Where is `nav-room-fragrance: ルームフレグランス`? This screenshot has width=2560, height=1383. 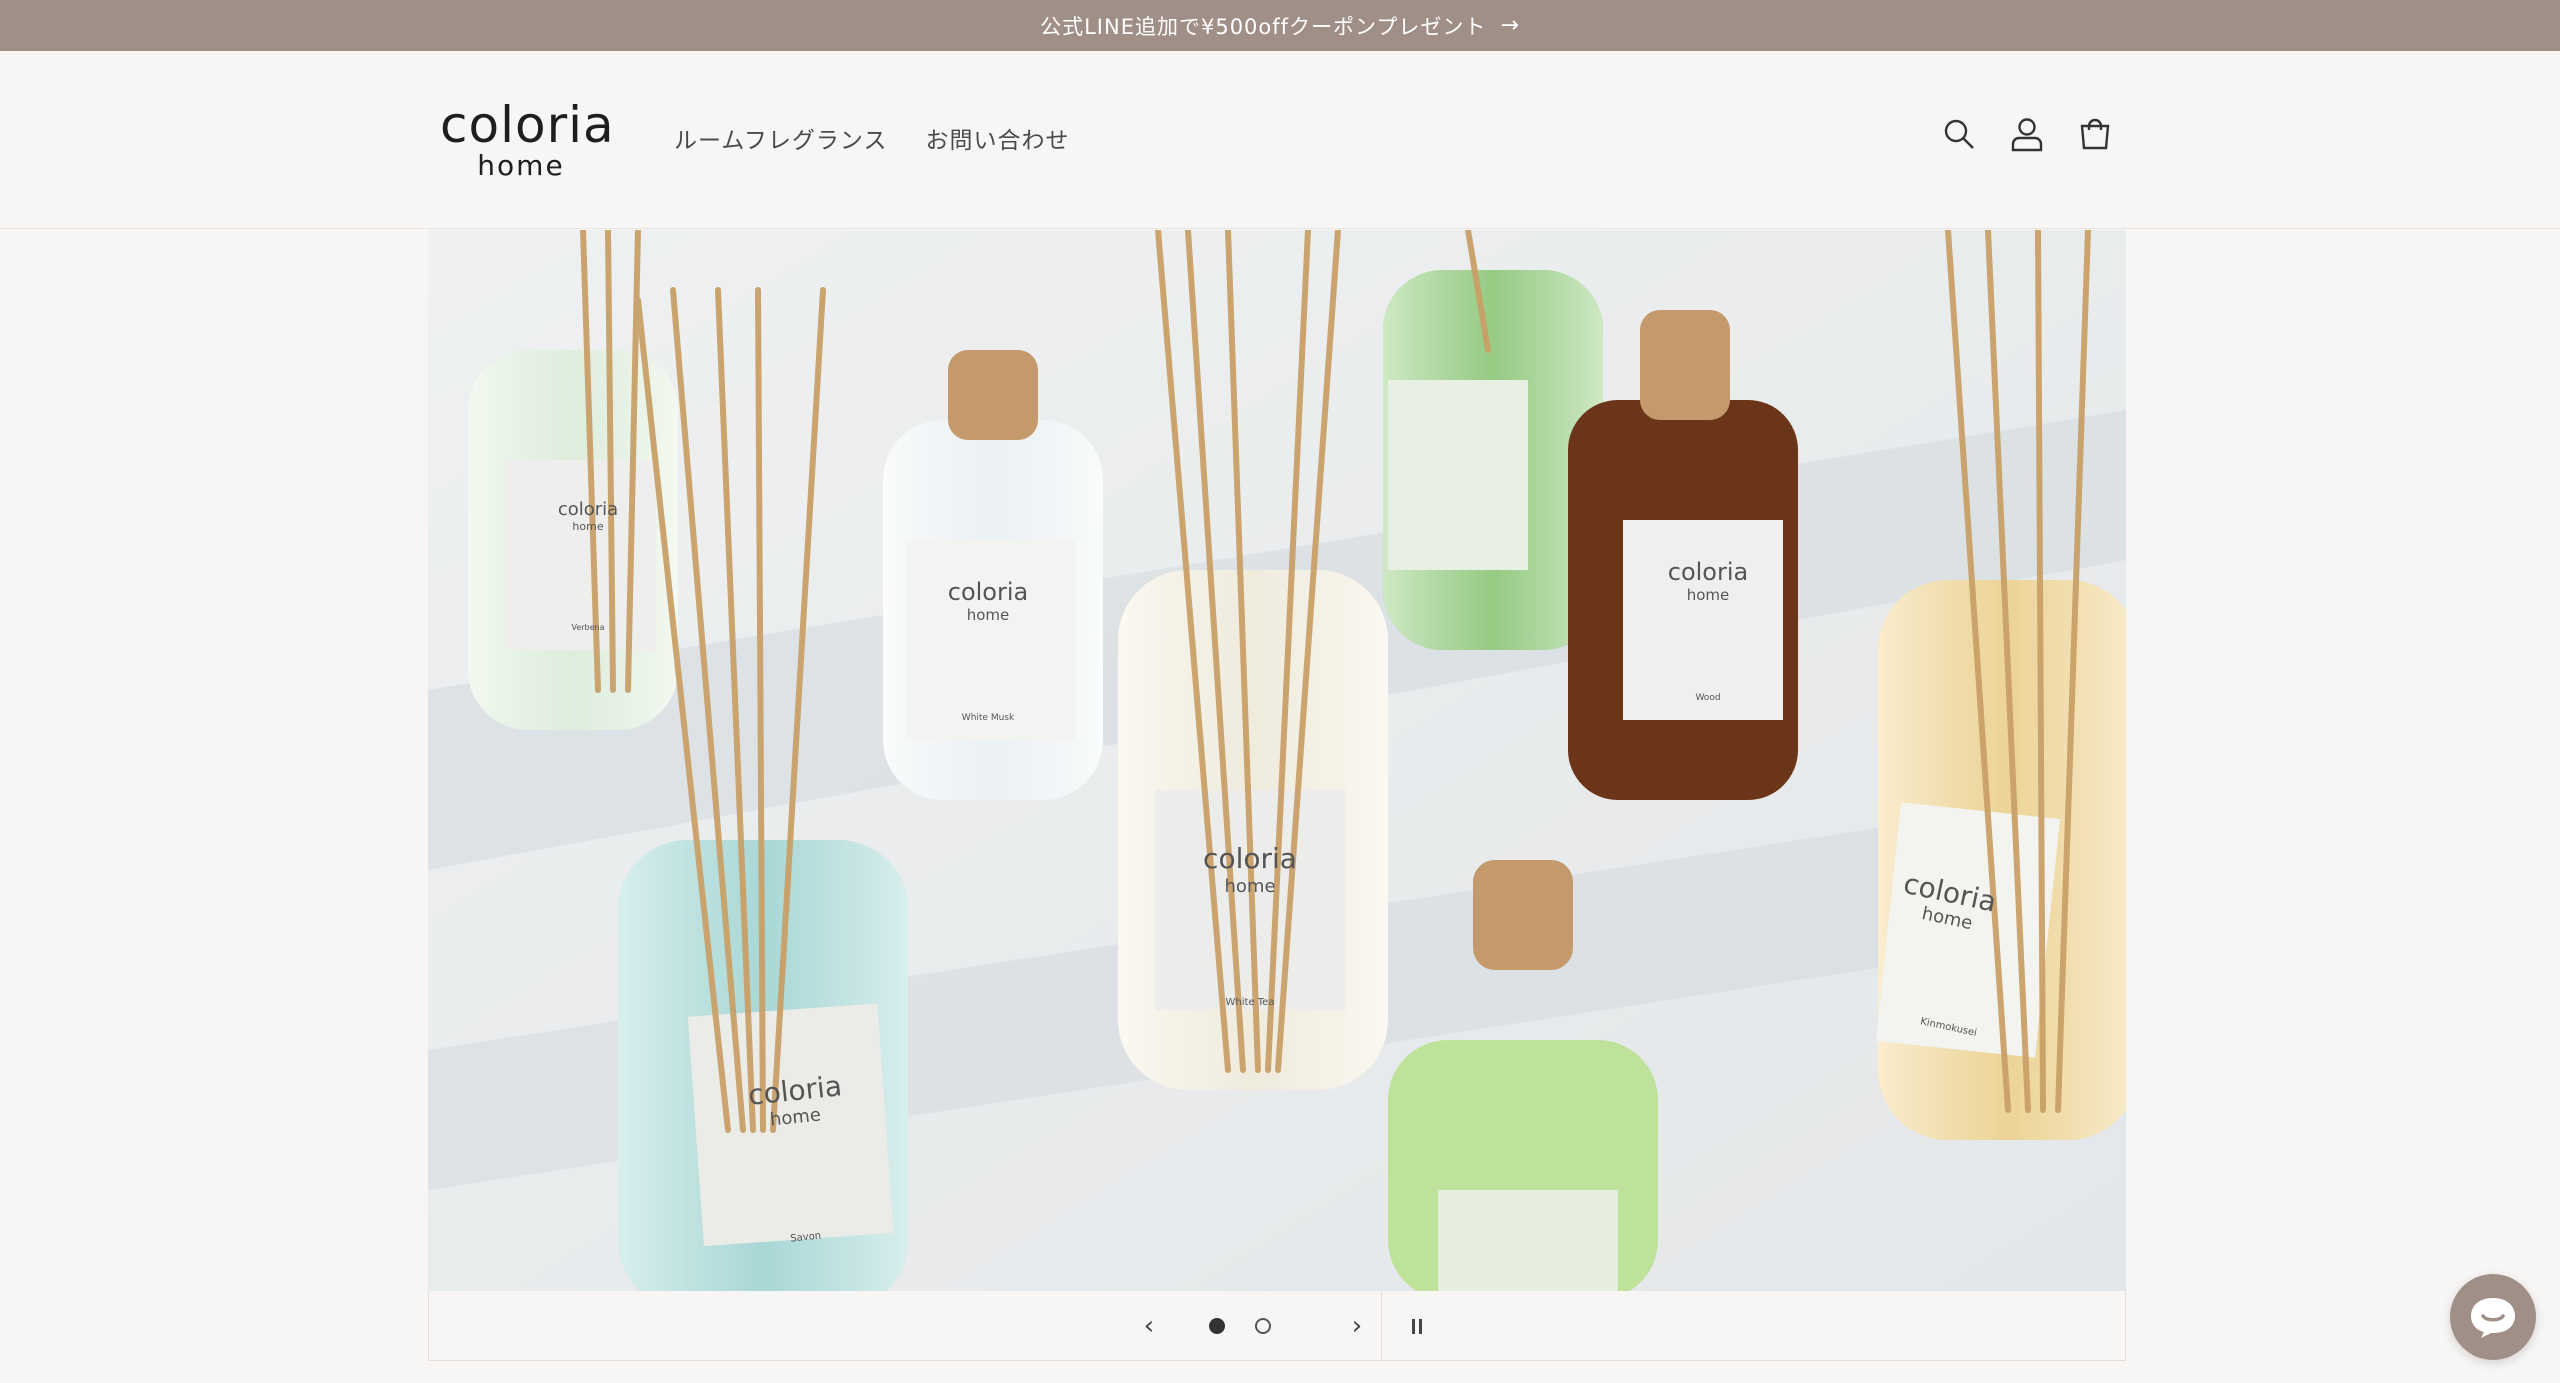 nav-room-fragrance: ルームフレグランス is located at coordinates (780, 138).